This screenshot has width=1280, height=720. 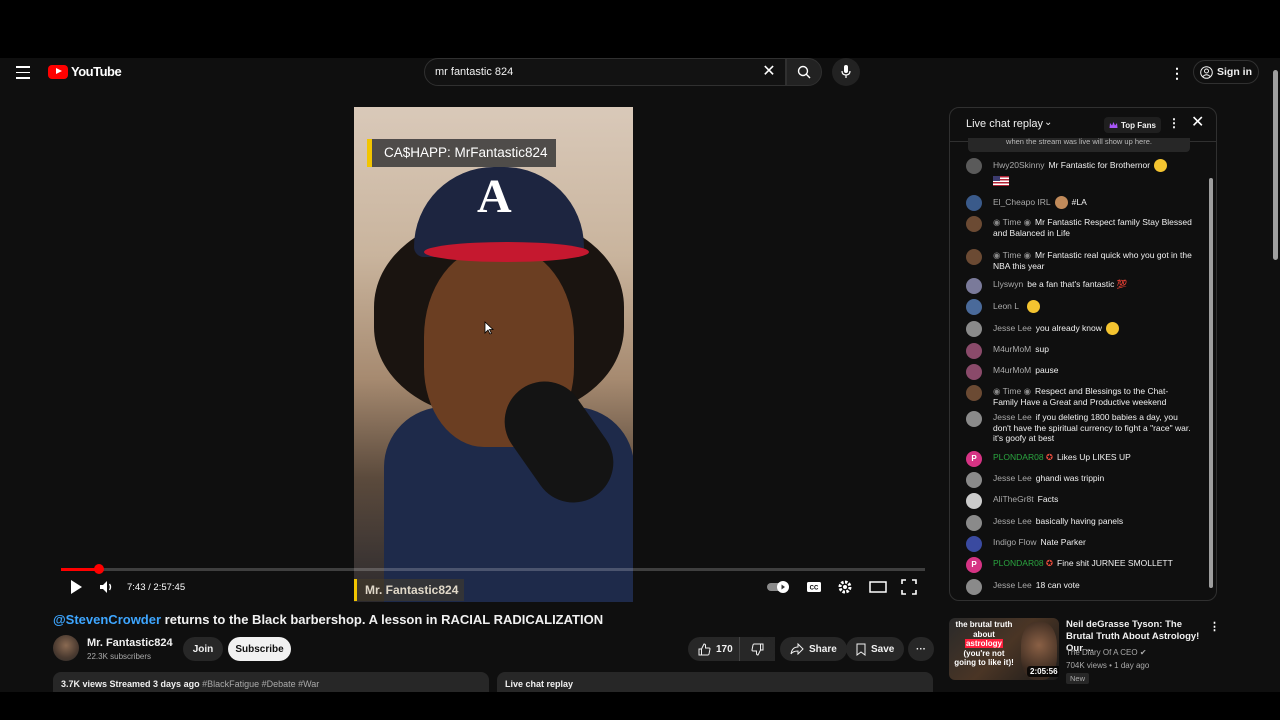 What do you see at coordinates (1061, 202) in the screenshot?
I see `heart-hands-emoji-icon` at bounding box center [1061, 202].